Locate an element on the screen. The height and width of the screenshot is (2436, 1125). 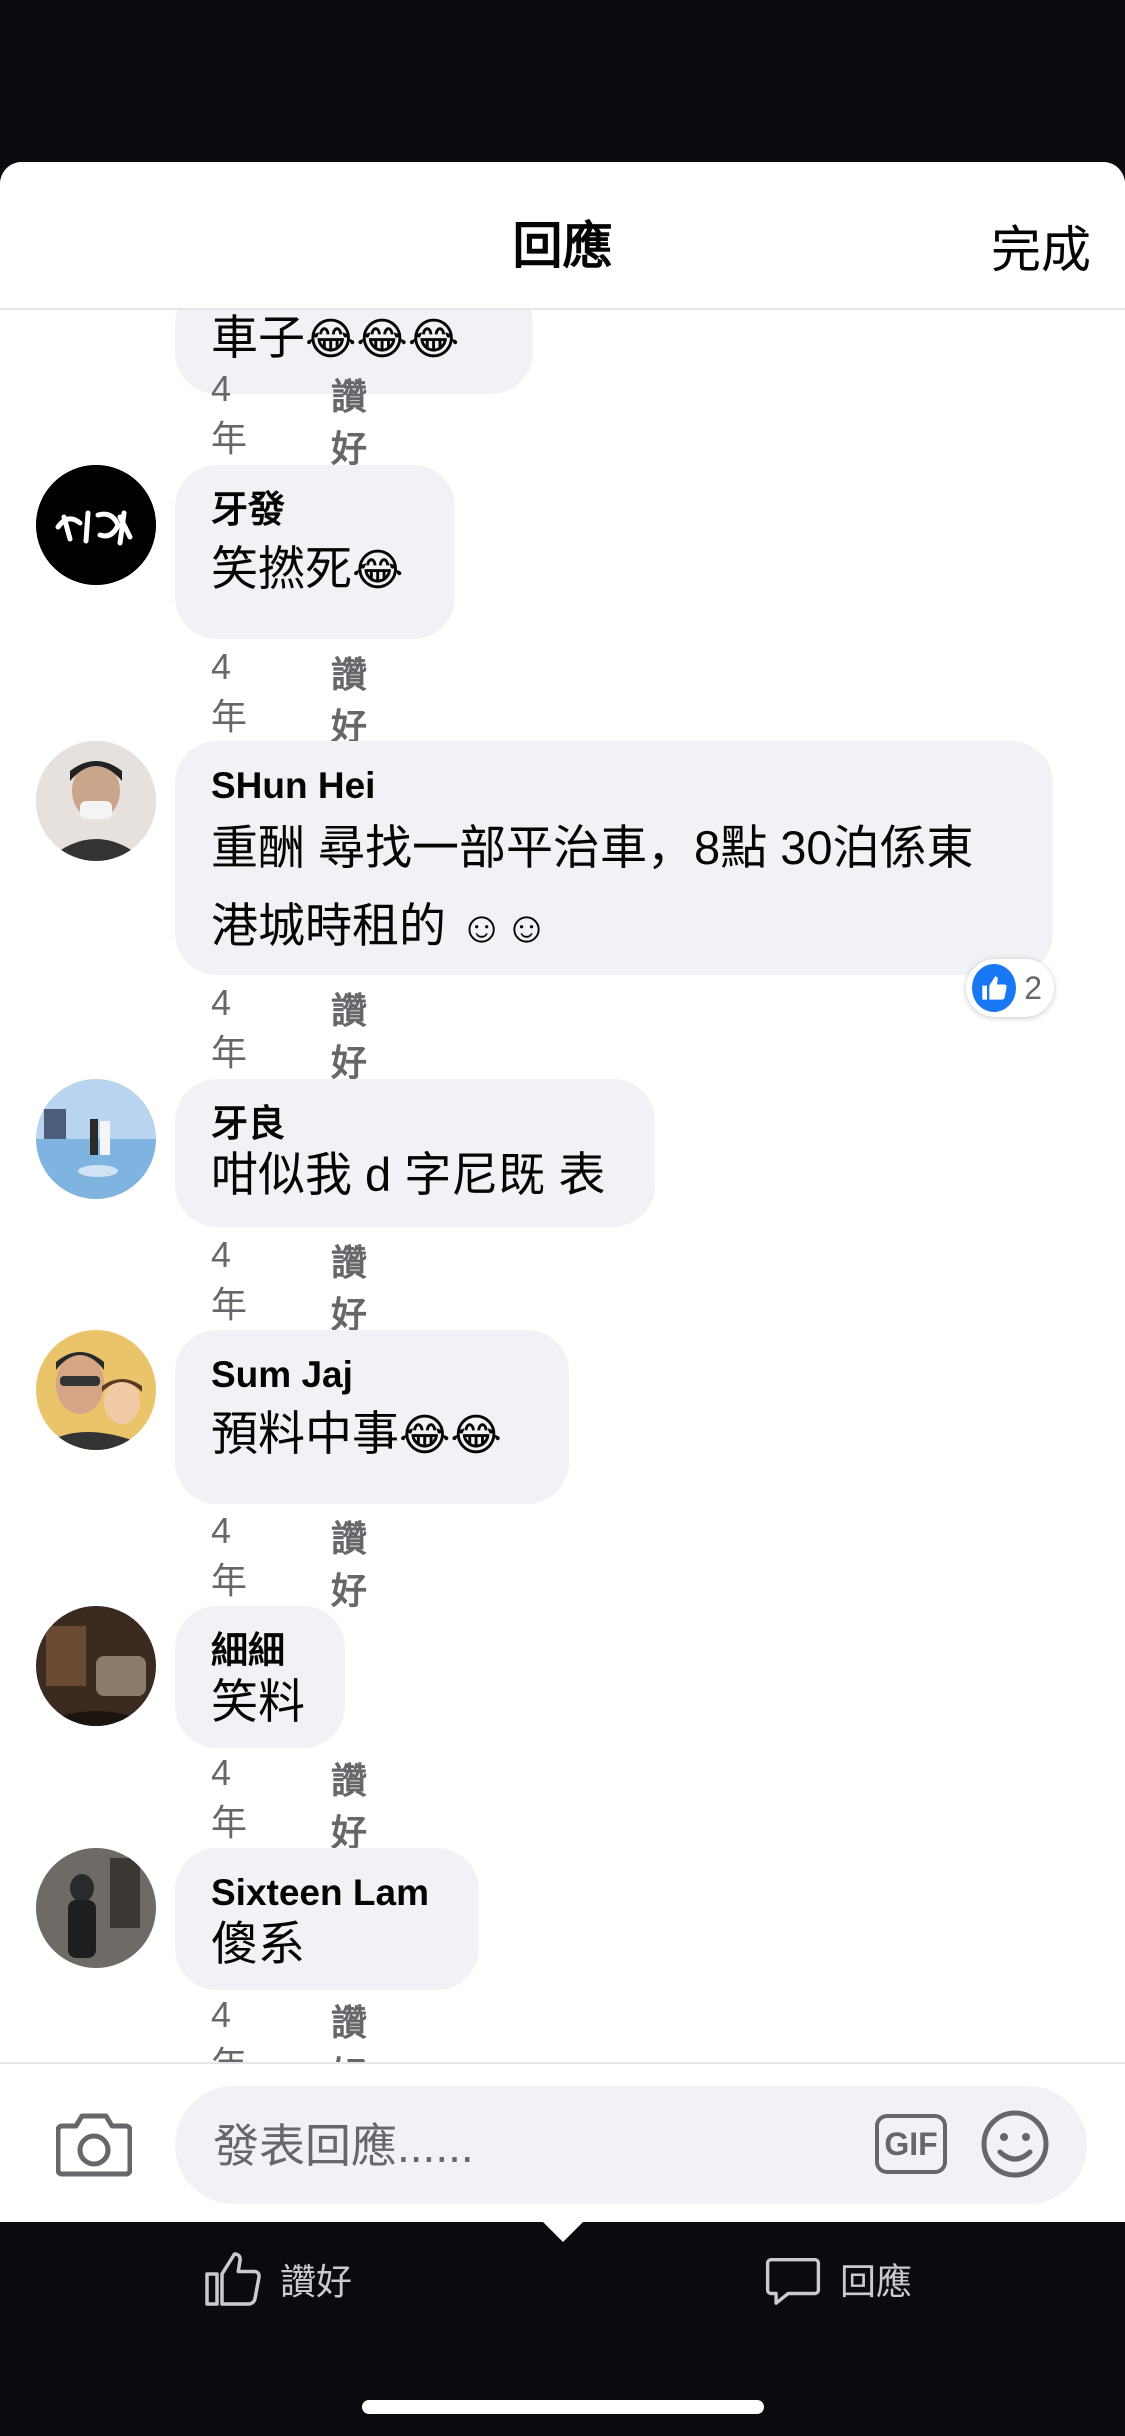
comment-bubble: 牙發 笑撚死😂 is located at coordinates (315, 552).